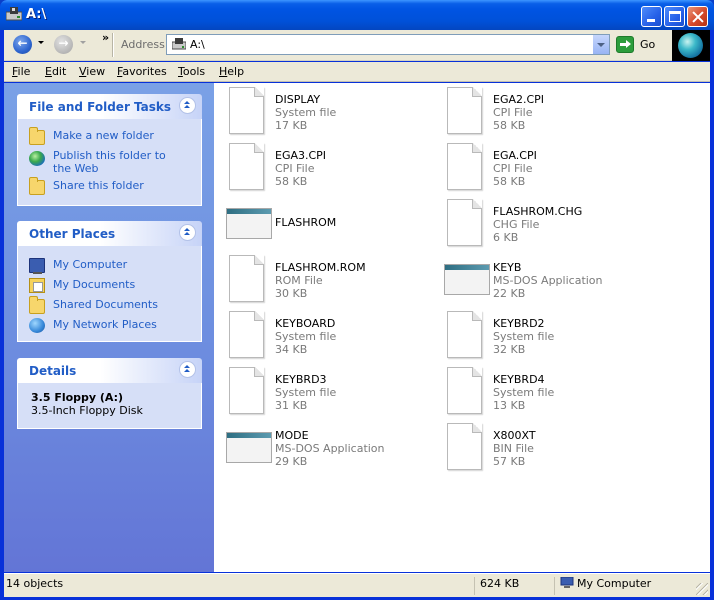  What do you see at coordinates (72, 266) in the screenshot?
I see `place-my-computer: My Computer` at bounding box center [72, 266].